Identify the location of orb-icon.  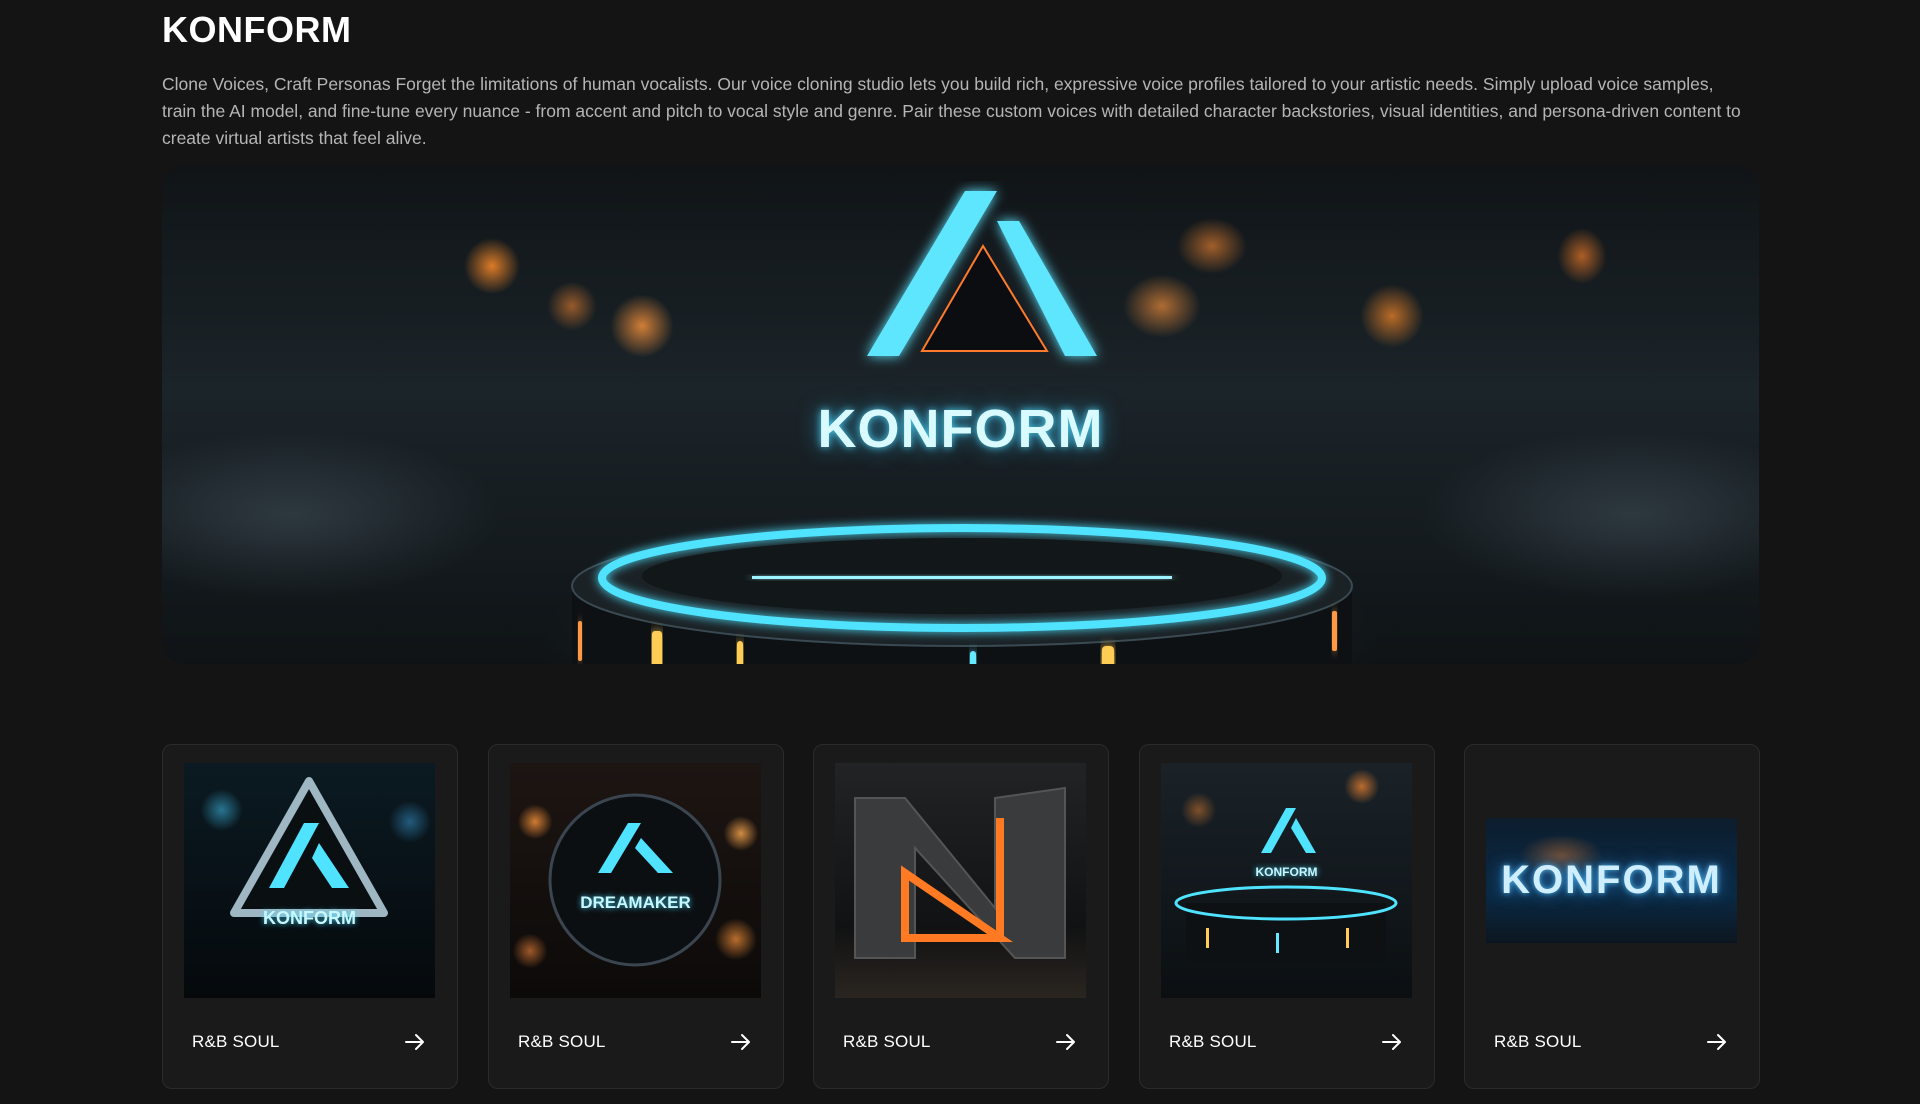
(635, 880).